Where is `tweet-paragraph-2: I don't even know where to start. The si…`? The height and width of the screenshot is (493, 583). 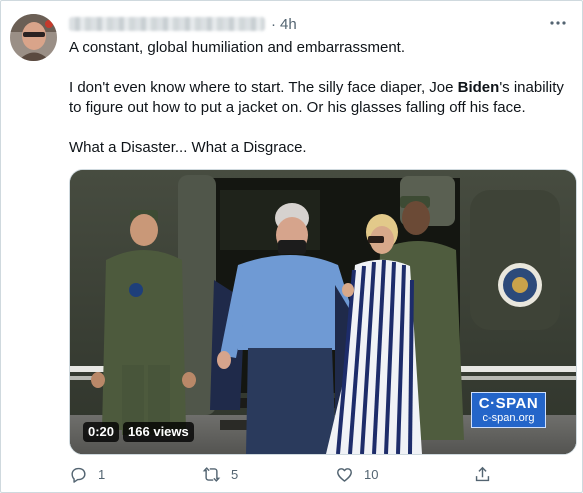
tweet-paragraph-2: I don't even know where to start. The si… is located at coordinates (319, 98).